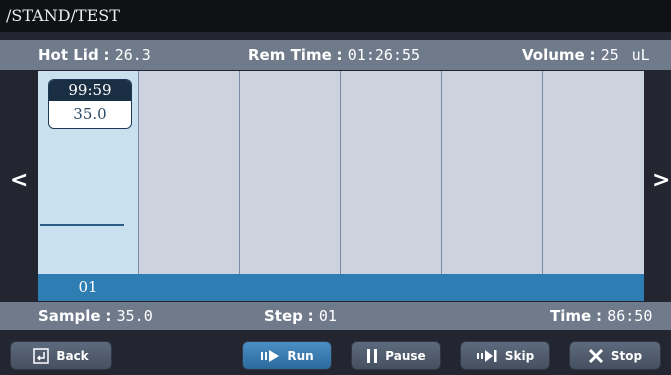 This screenshot has height=375, width=671. What do you see at coordinates (82, 225) in the screenshot?
I see `temperature-line` at bounding box center [82, 225].